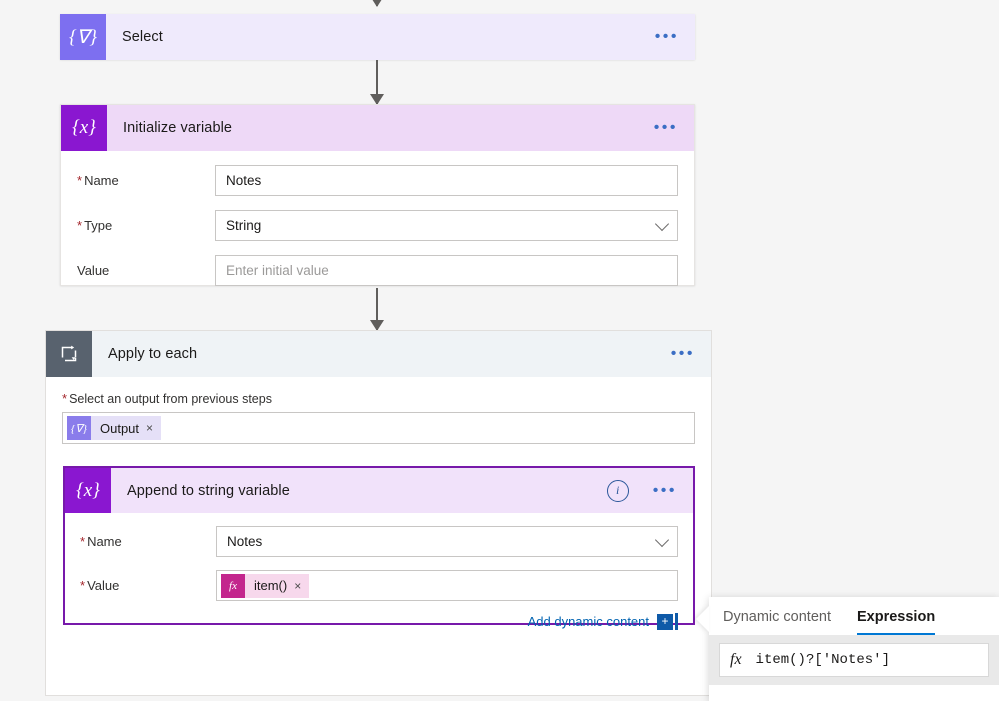 Image resolution: width=999 pixels, height=701 pixels. Describe the element at coordinates (665, 490) in the screenshot. I see `append-more-commands-button: •••` at that location.